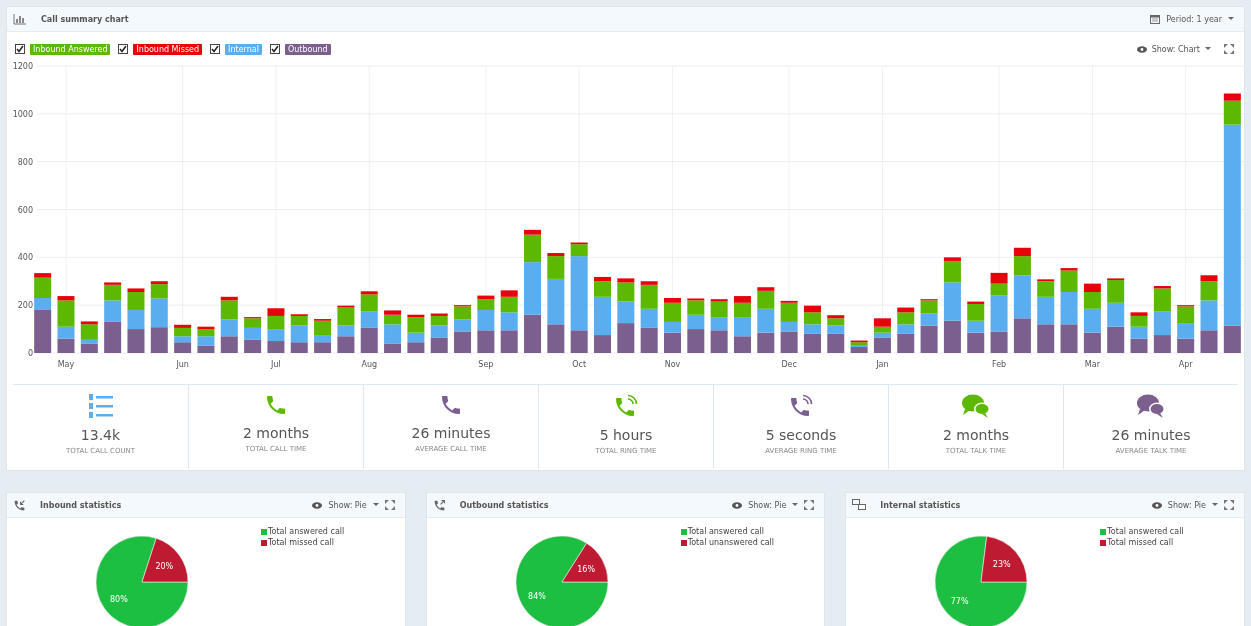  What do you see at coordinates (1175, 49) in the screenshot?
I see `show-dropdown: Show: Chart` at bounding box center [1175, 49].